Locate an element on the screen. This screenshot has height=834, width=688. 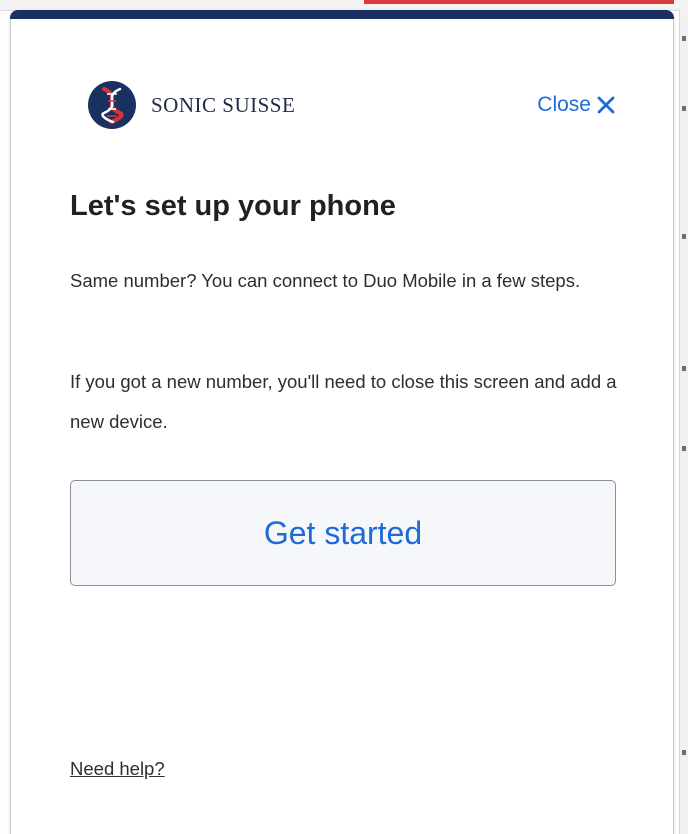
browser-top-strip is located at coordinates (344, 5).